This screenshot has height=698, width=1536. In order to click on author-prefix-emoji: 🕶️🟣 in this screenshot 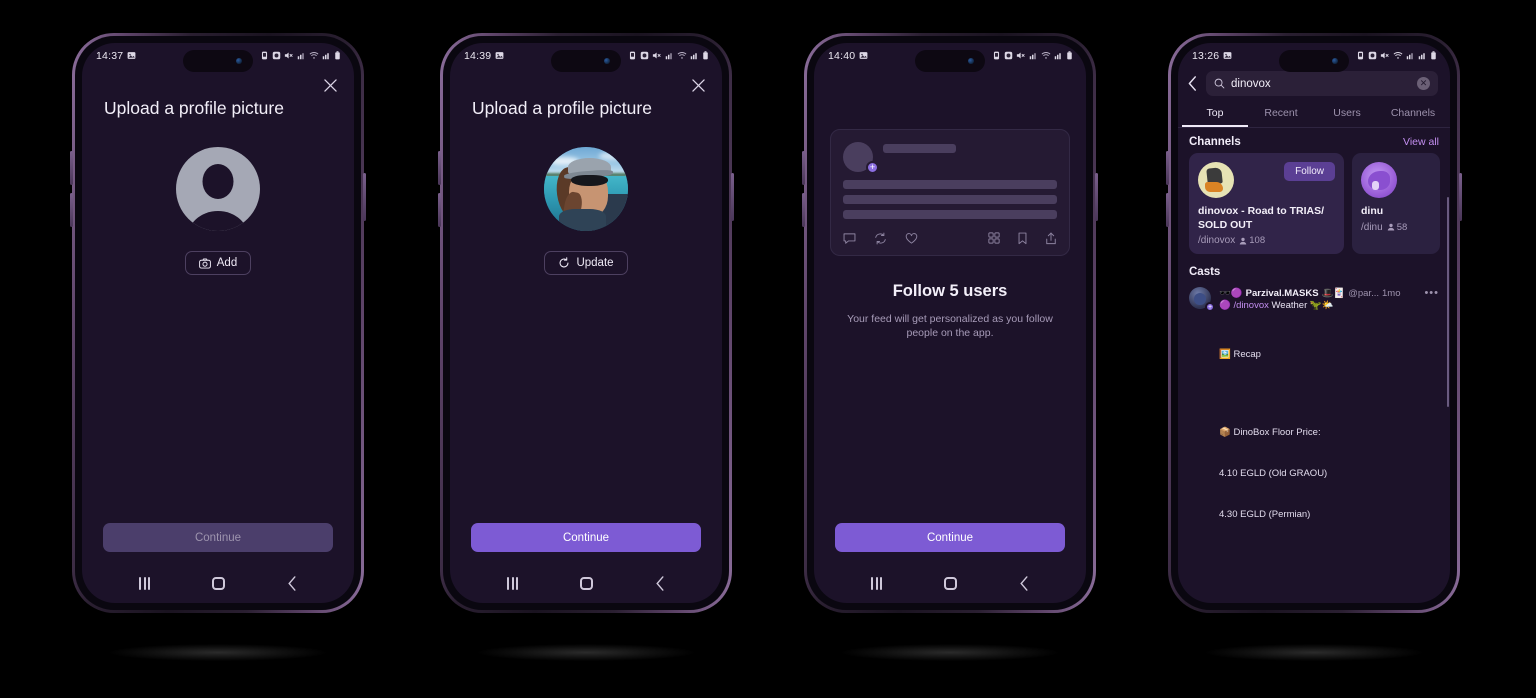, I will do `click(1231, 293)`.